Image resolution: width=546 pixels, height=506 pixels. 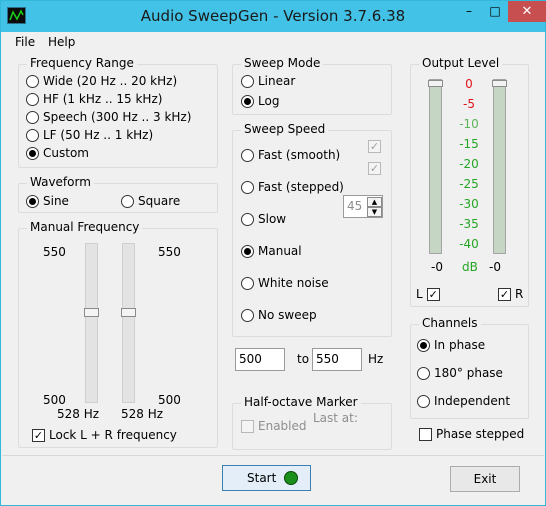 I want to click on radio-square, so click(x=127, y=201).